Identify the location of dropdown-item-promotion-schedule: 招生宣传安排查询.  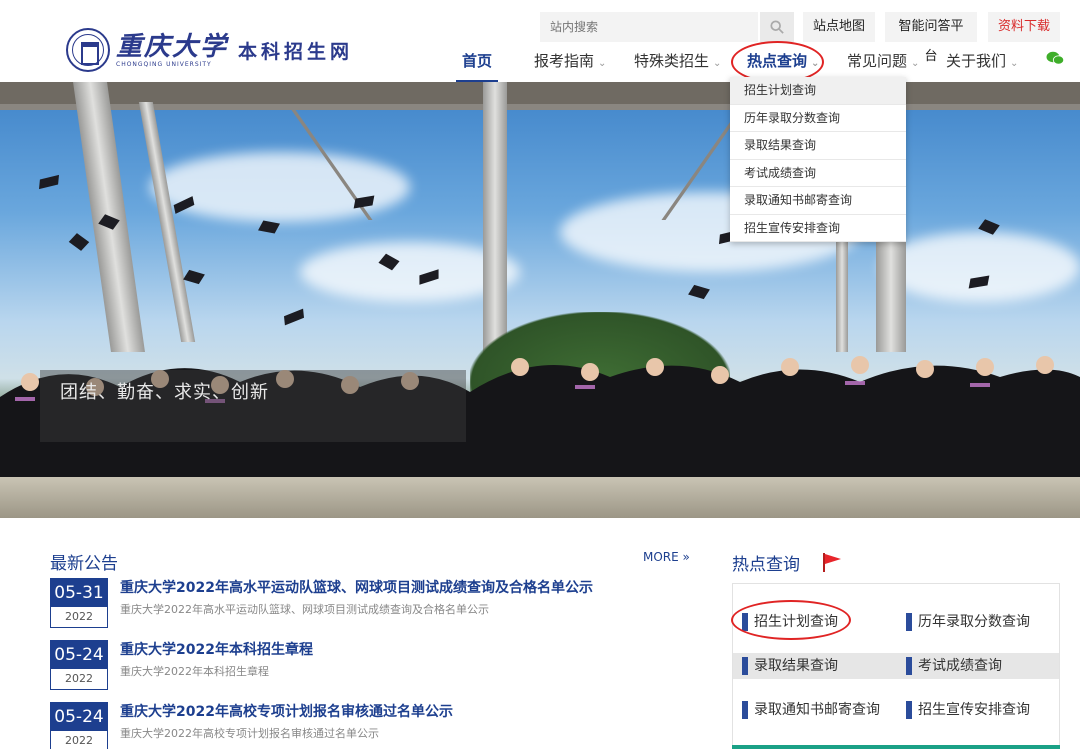
(818, 228).